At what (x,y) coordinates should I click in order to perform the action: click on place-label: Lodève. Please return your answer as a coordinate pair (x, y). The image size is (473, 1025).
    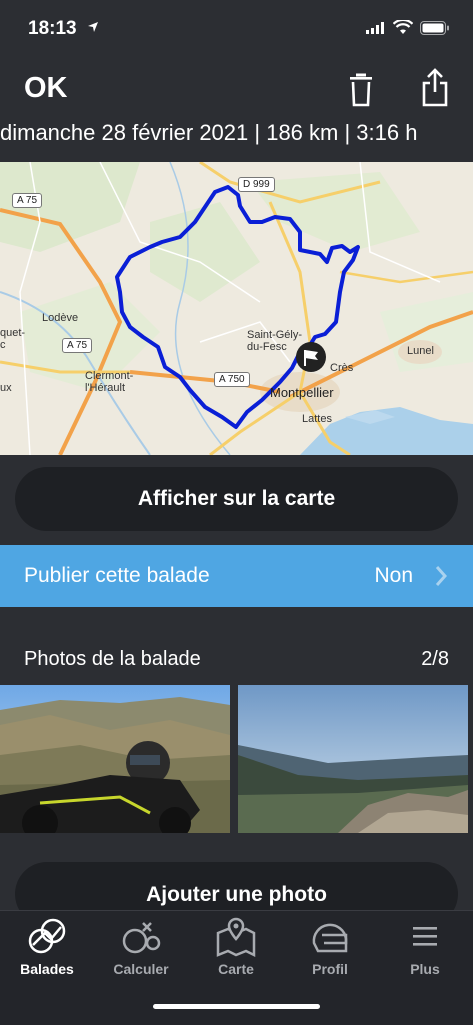
    Looking at the image, I should click on (60, 318).